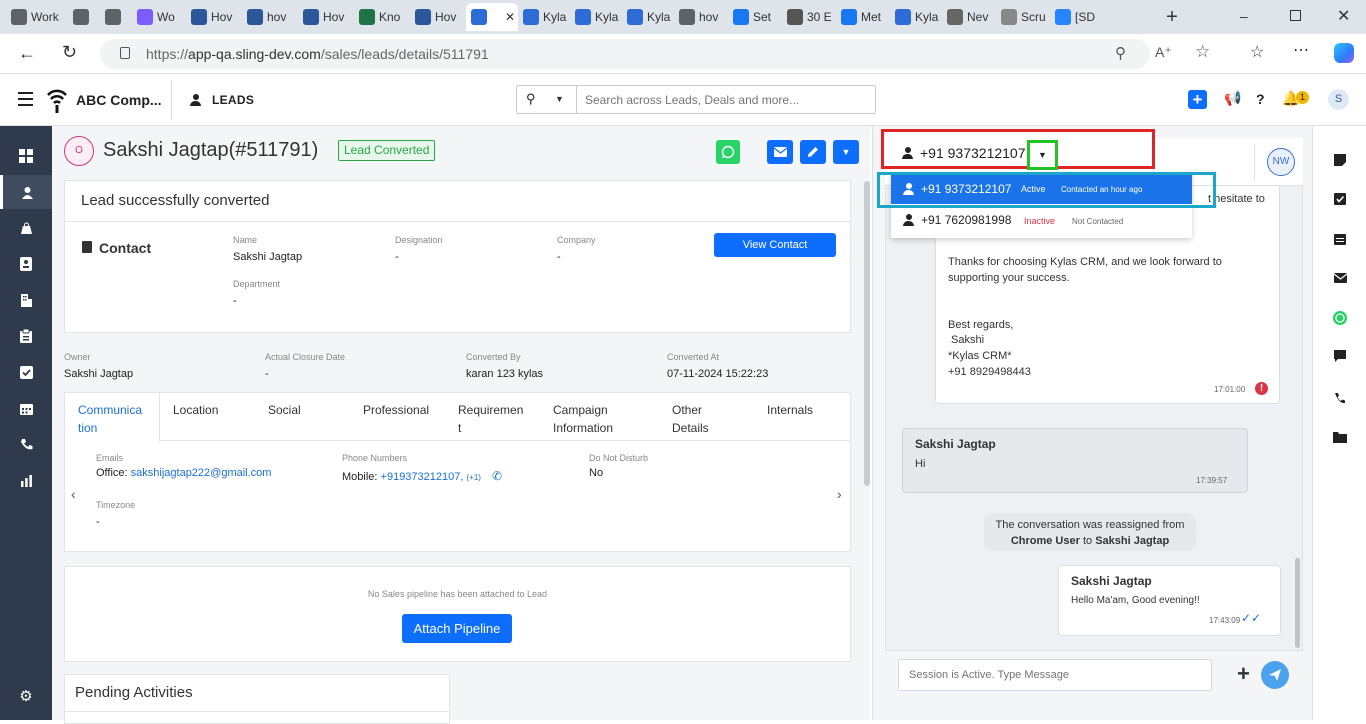 The image size is (1366, 724). What do you see at coordinates (201, 473) in the screenshot?
I see `email-link: sakshijagtap222@gmail.com` at bounding box center [201, 473].